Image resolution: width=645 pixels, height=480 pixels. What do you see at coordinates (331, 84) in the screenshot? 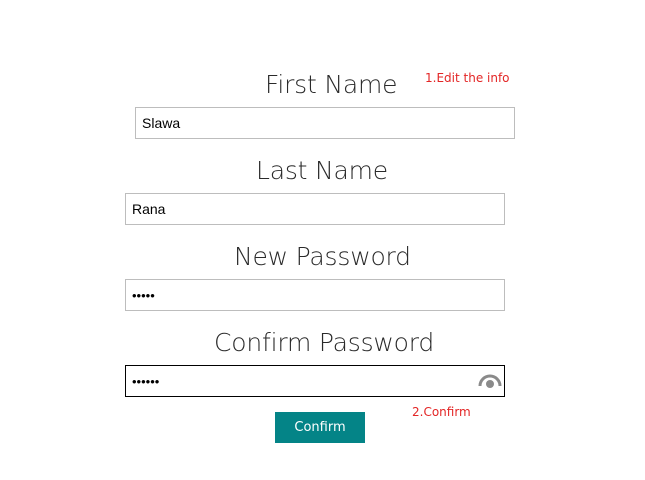
I see `first-name-label: First Name` at bounding box center [331, 84].